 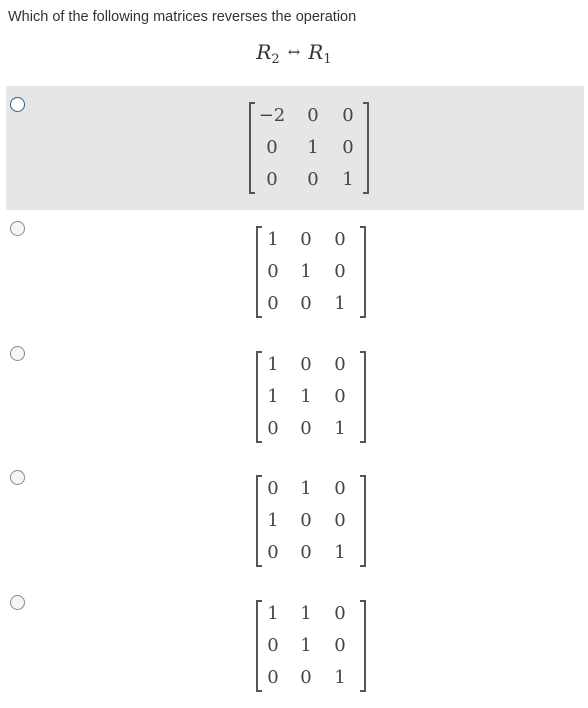 I want to click on operation-rhs: R, so click(x=316, y=52).